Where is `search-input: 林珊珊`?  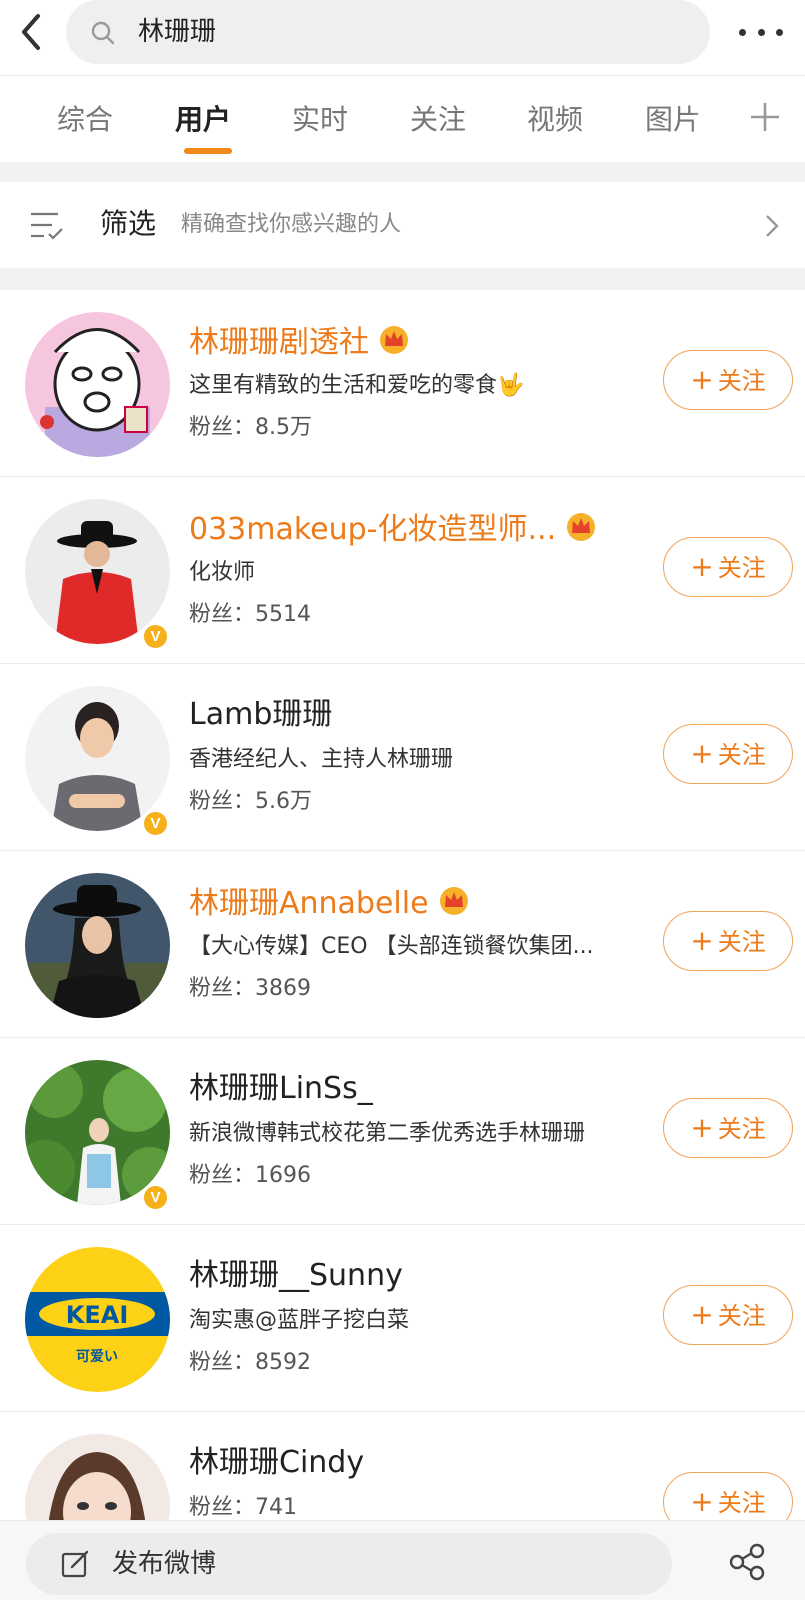
search-input: 林珊珊 is located at coordinates (388, 32).